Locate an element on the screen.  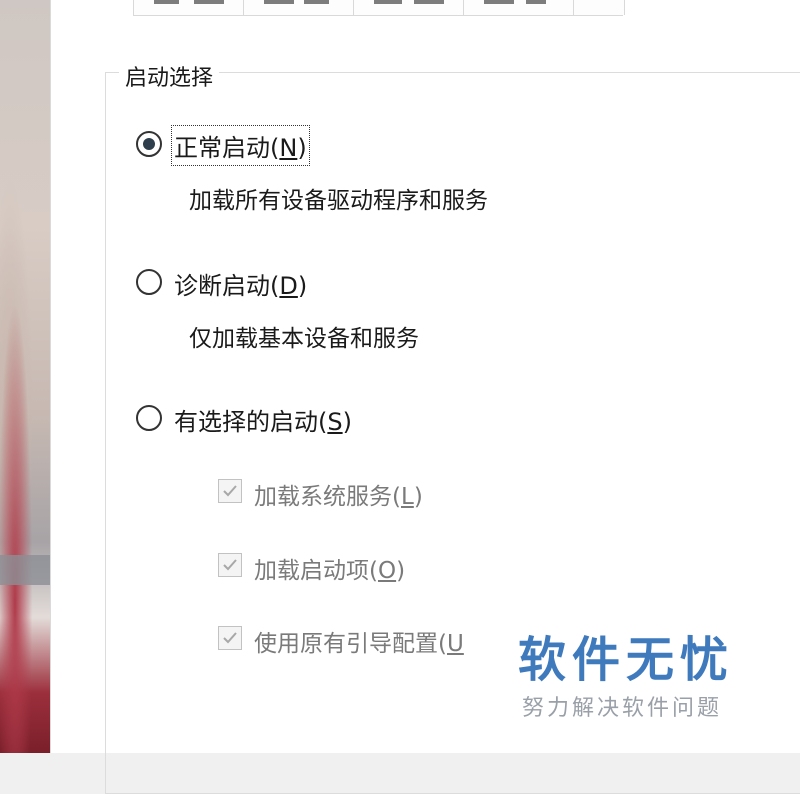
use-original-boot-config-text: 使用原有引导配置( is located at coordinates (350, 644).